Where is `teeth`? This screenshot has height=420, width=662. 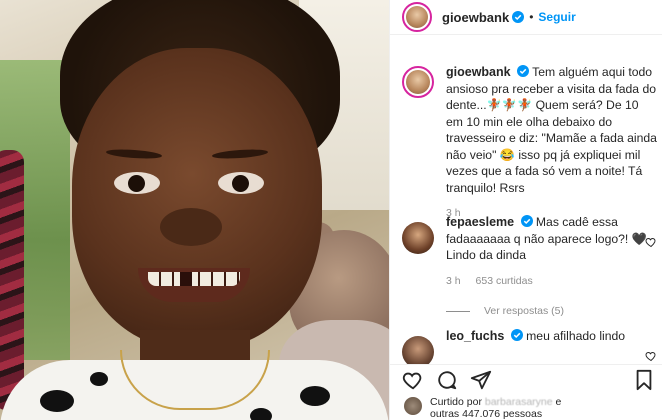 teeth is located at coordinates (194, 279).